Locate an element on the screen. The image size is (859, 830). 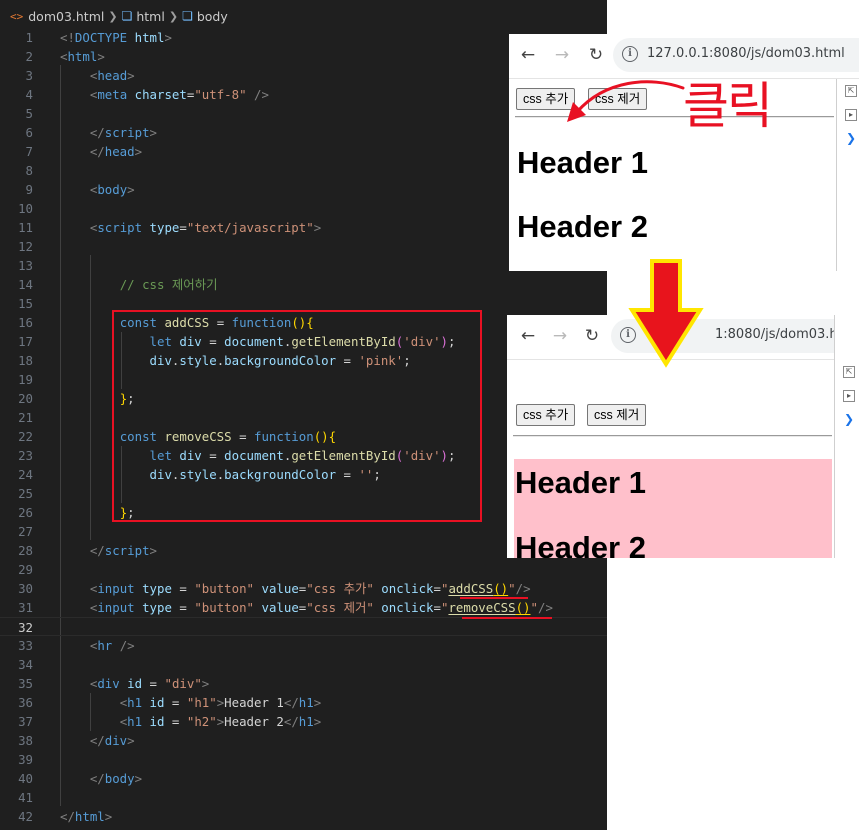
breadcrumb-file: dom03.html is located at coordinates (66, 16).